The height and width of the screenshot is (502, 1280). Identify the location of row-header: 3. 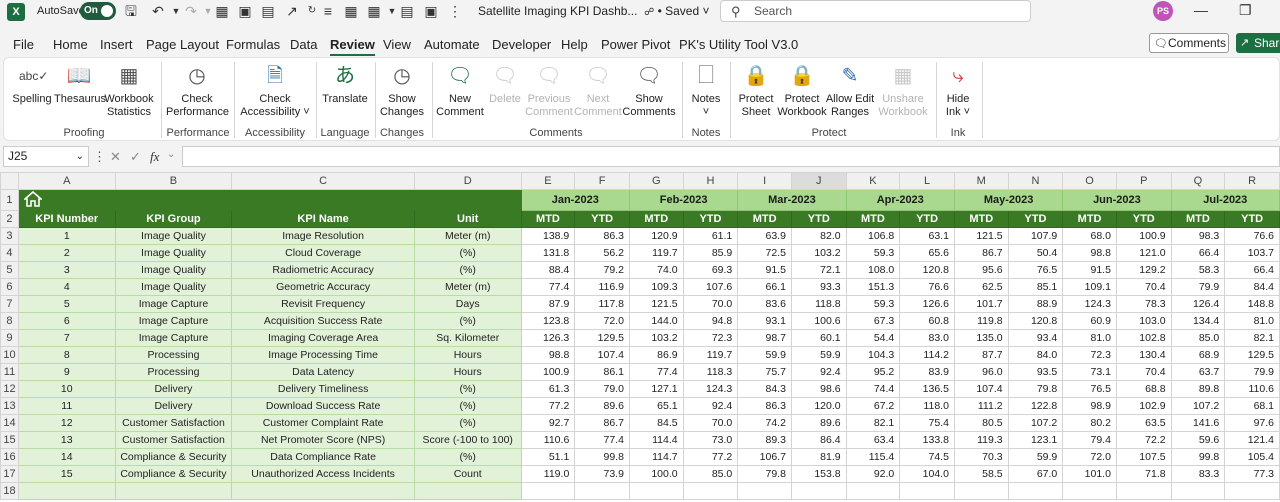
(9, 236).